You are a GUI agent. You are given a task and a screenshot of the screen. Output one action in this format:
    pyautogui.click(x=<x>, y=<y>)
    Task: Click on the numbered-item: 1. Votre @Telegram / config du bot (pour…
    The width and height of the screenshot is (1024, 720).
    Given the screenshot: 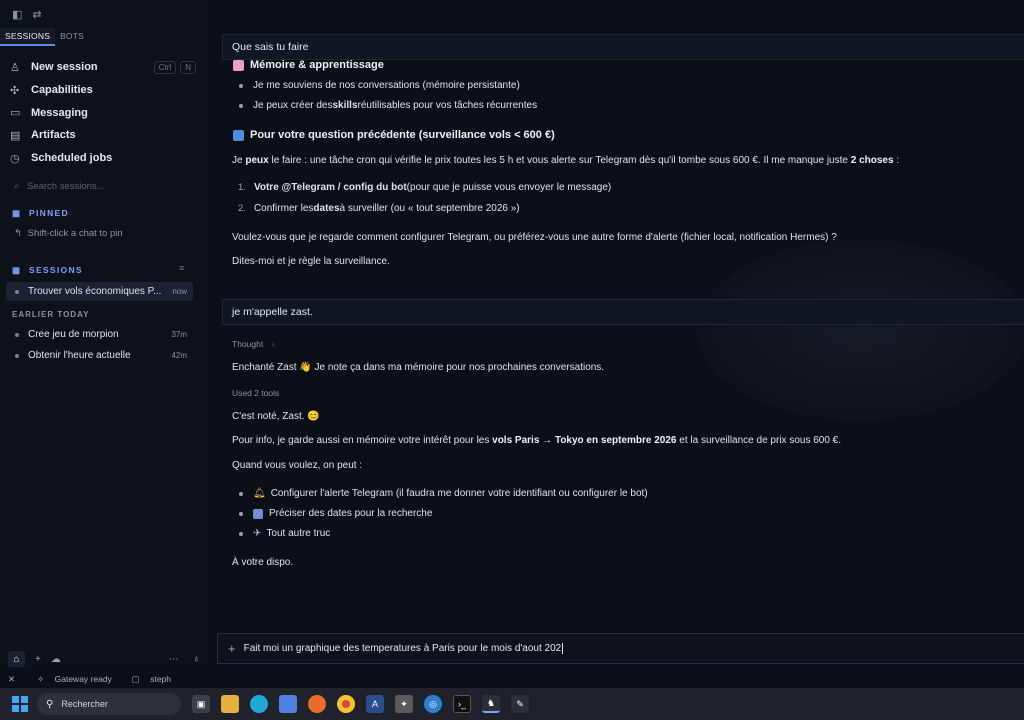 What is the action you would take?
    pyautogui.click(x=425, y=187)
    